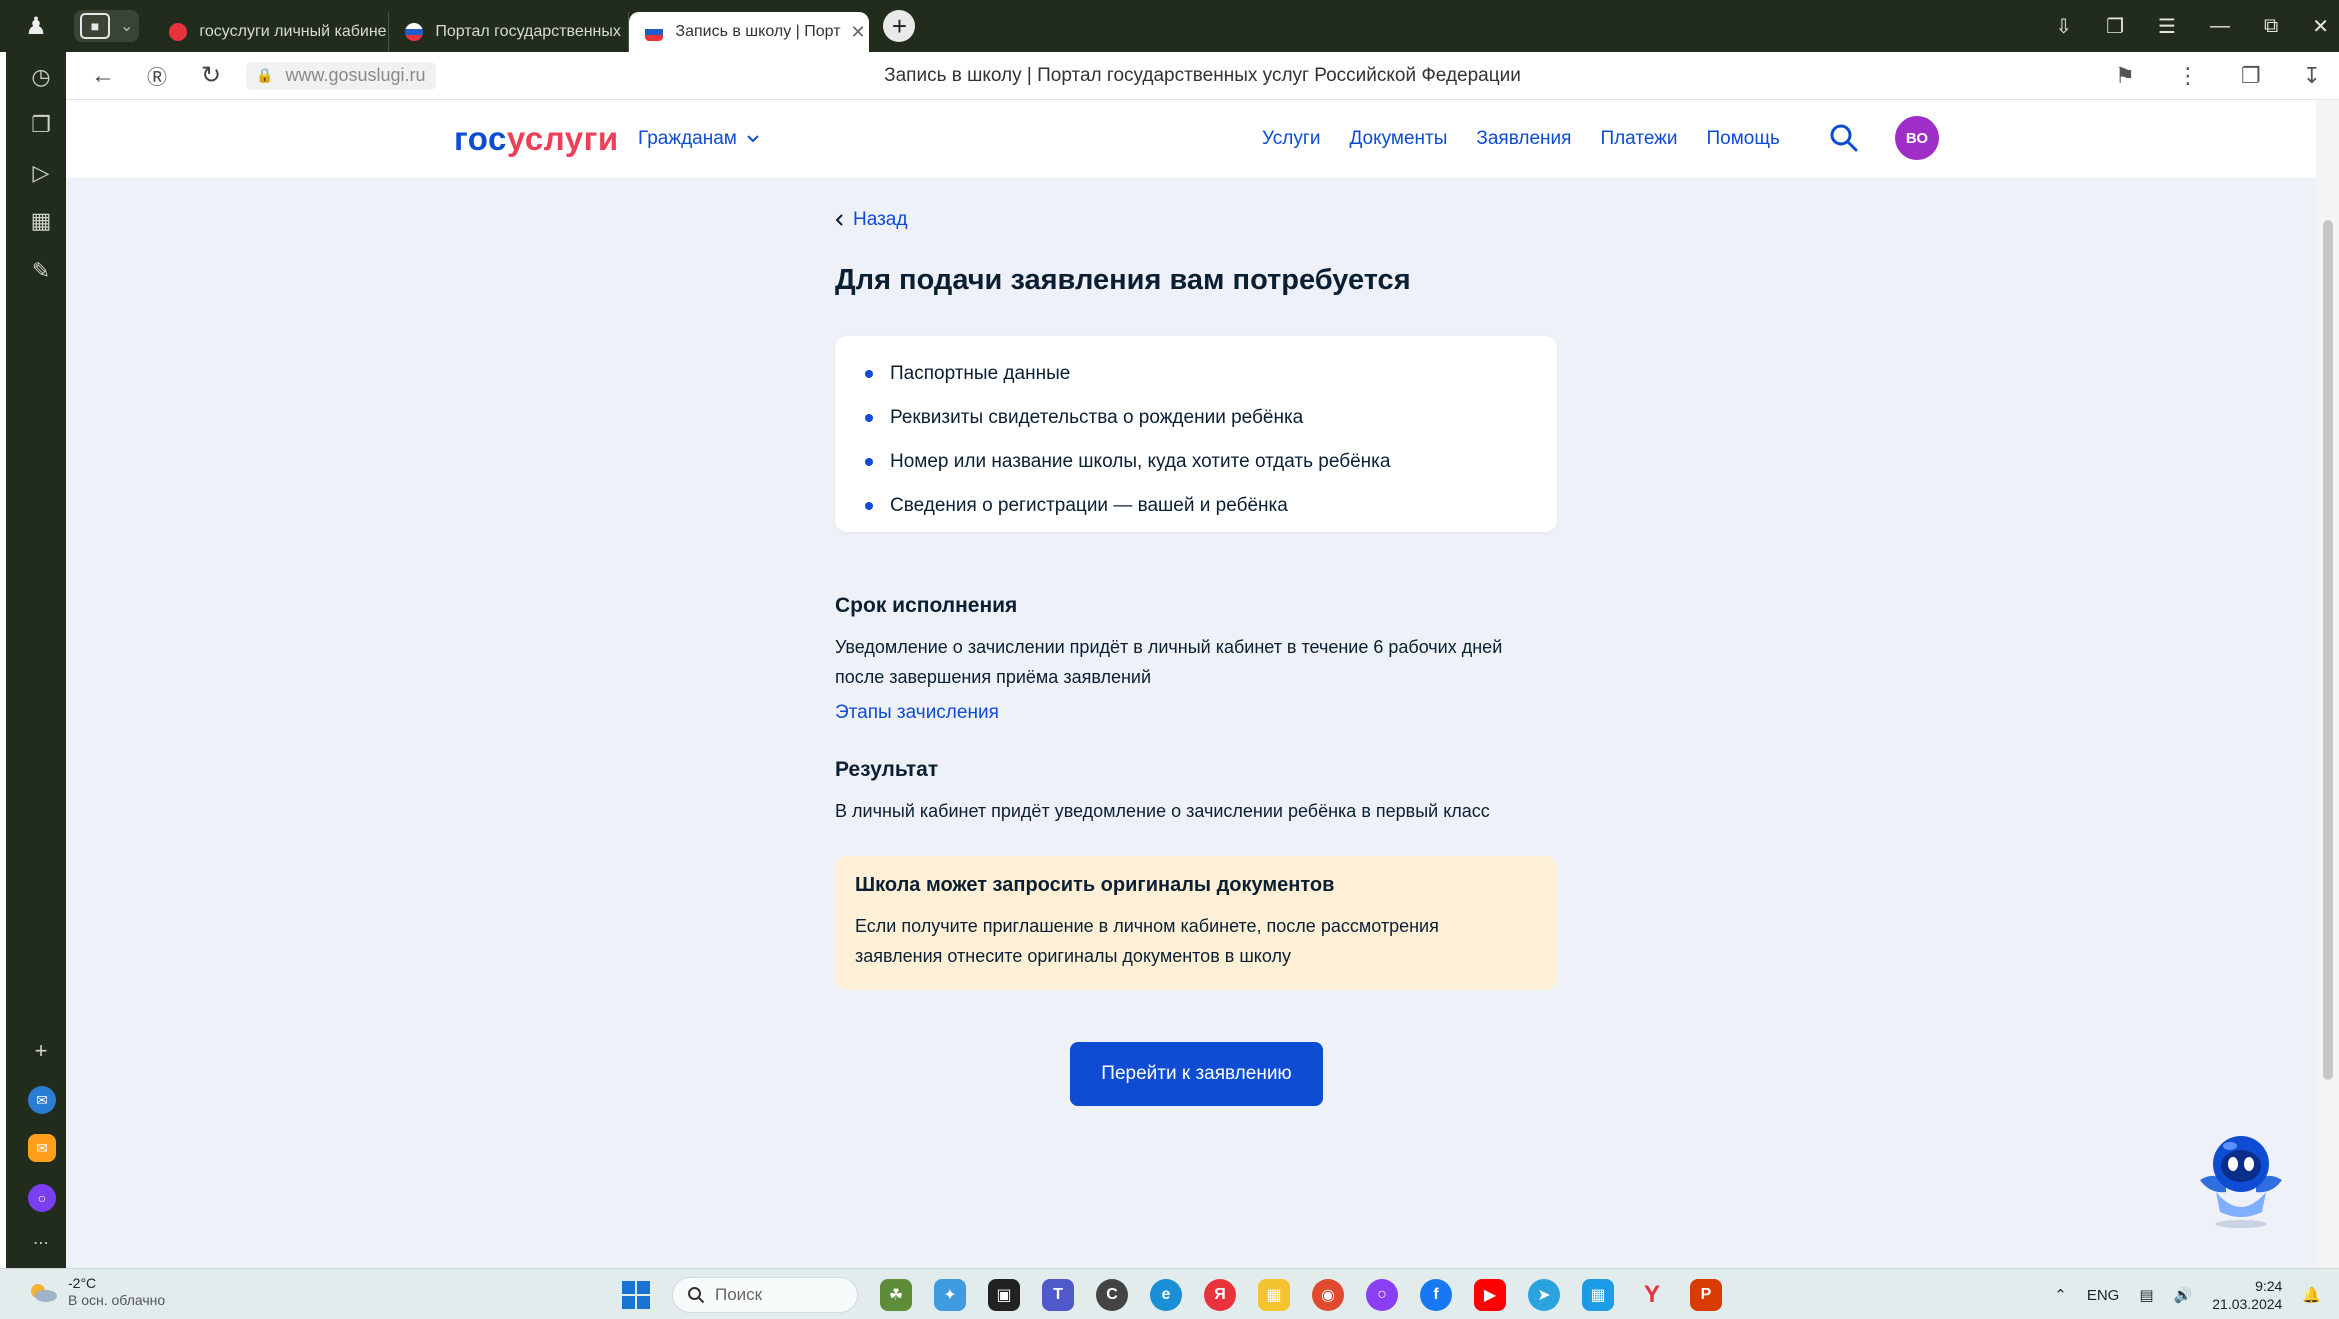  I want to click on weather-desc: В осн. облачно, so click(117, 1300).